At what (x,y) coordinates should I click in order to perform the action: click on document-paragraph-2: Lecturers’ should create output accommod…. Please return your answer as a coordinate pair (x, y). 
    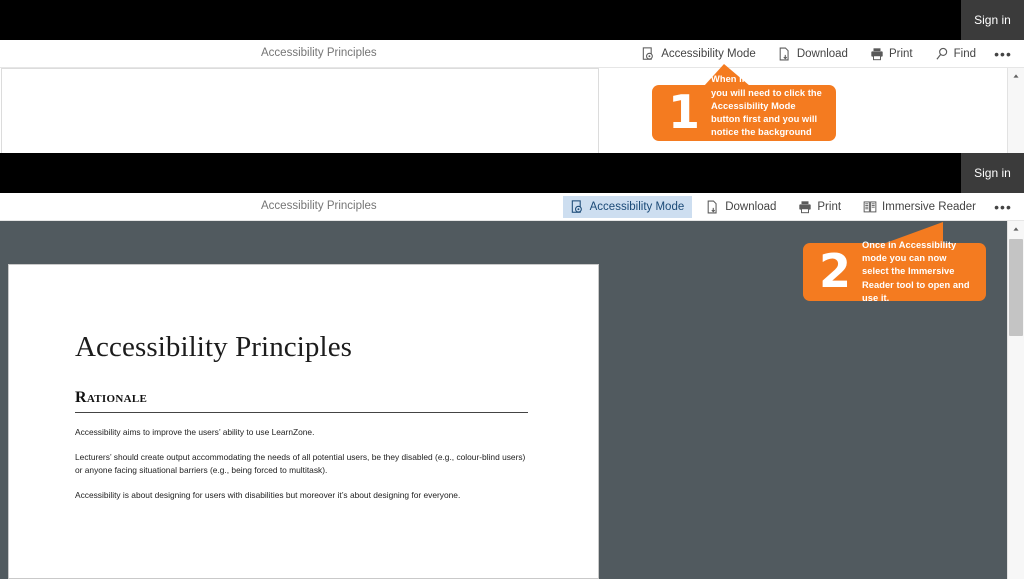
    Looking at the image, I should click on (300, 464).